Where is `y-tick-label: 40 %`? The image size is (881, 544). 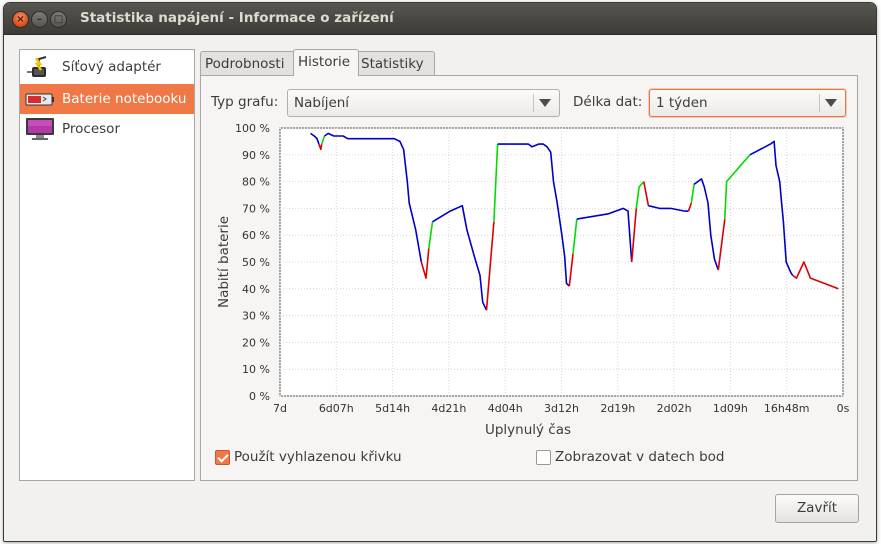
y-tick-label: 40 % is located at coordinates (256, 289).